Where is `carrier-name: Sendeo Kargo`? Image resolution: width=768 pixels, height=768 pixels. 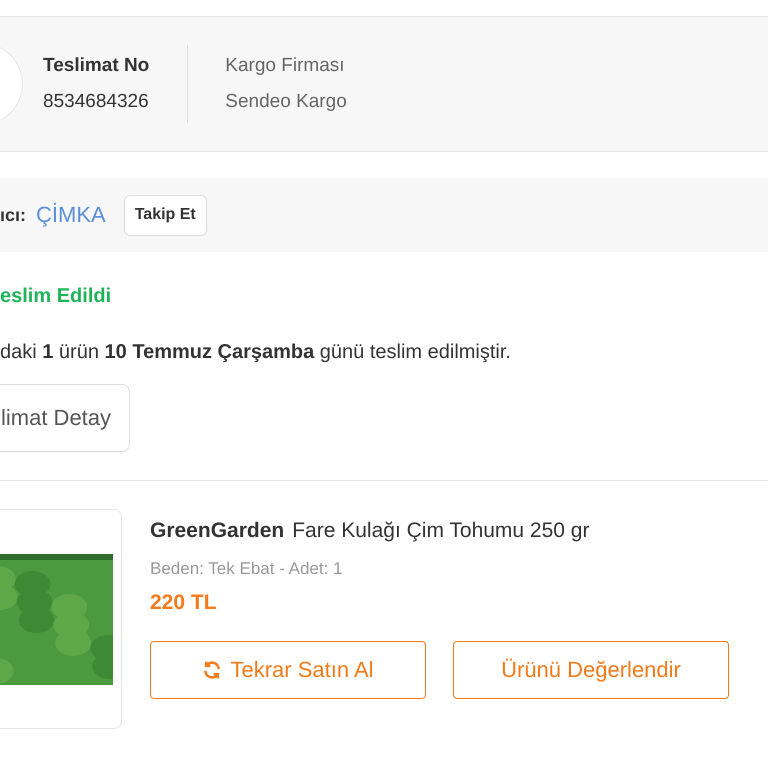 carrier-name: Sendeo Kargo is located at coordinates (286, 102).